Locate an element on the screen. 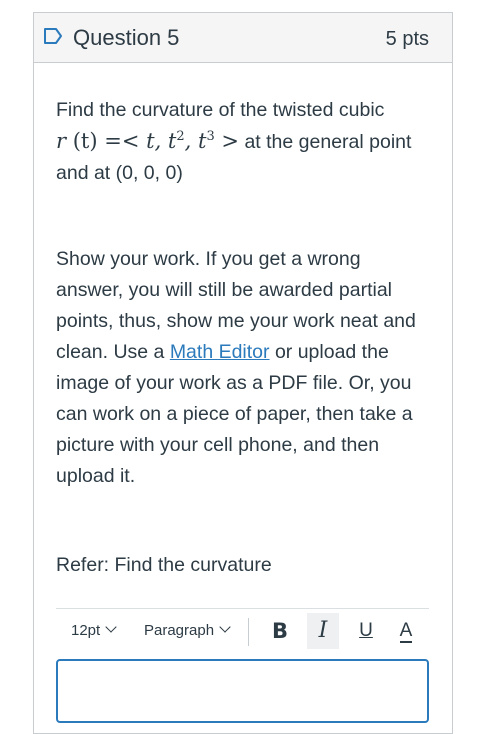 Image resolution: width=484 pixels, height=734 pixels. paragraph-format-dropdown: Paragraph is located at coordinates (187, 631).